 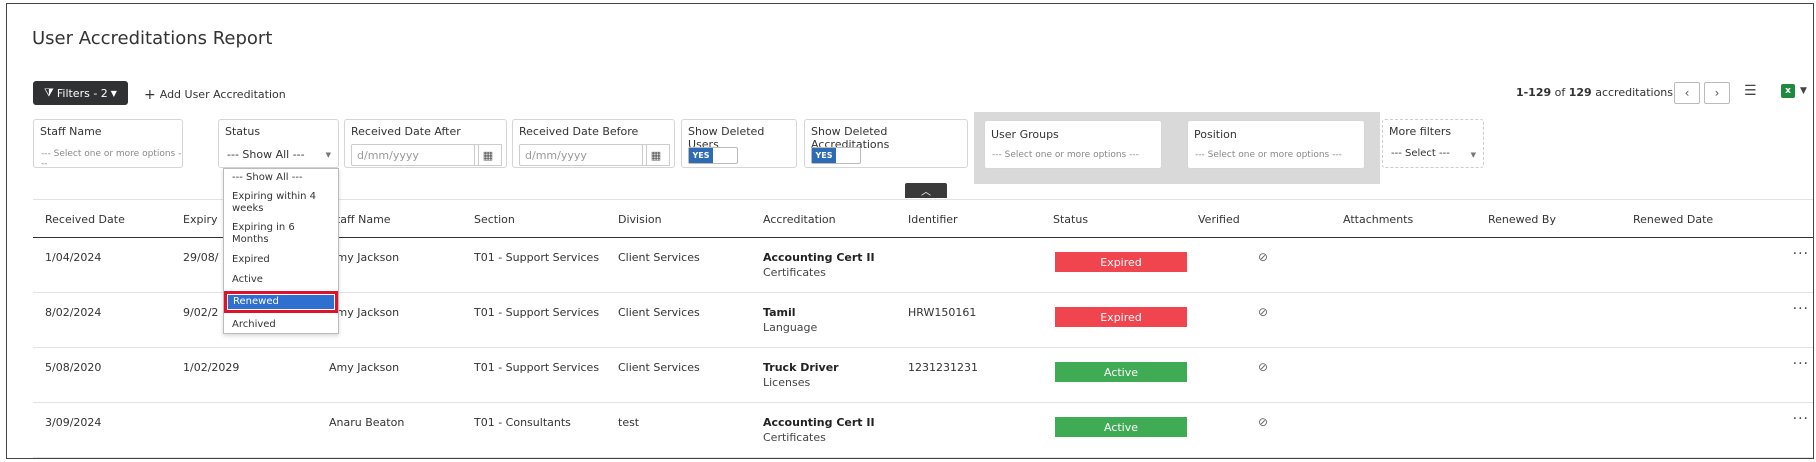 I want to click on page-title: User Accreditations Report, so click(x=152, y=38).